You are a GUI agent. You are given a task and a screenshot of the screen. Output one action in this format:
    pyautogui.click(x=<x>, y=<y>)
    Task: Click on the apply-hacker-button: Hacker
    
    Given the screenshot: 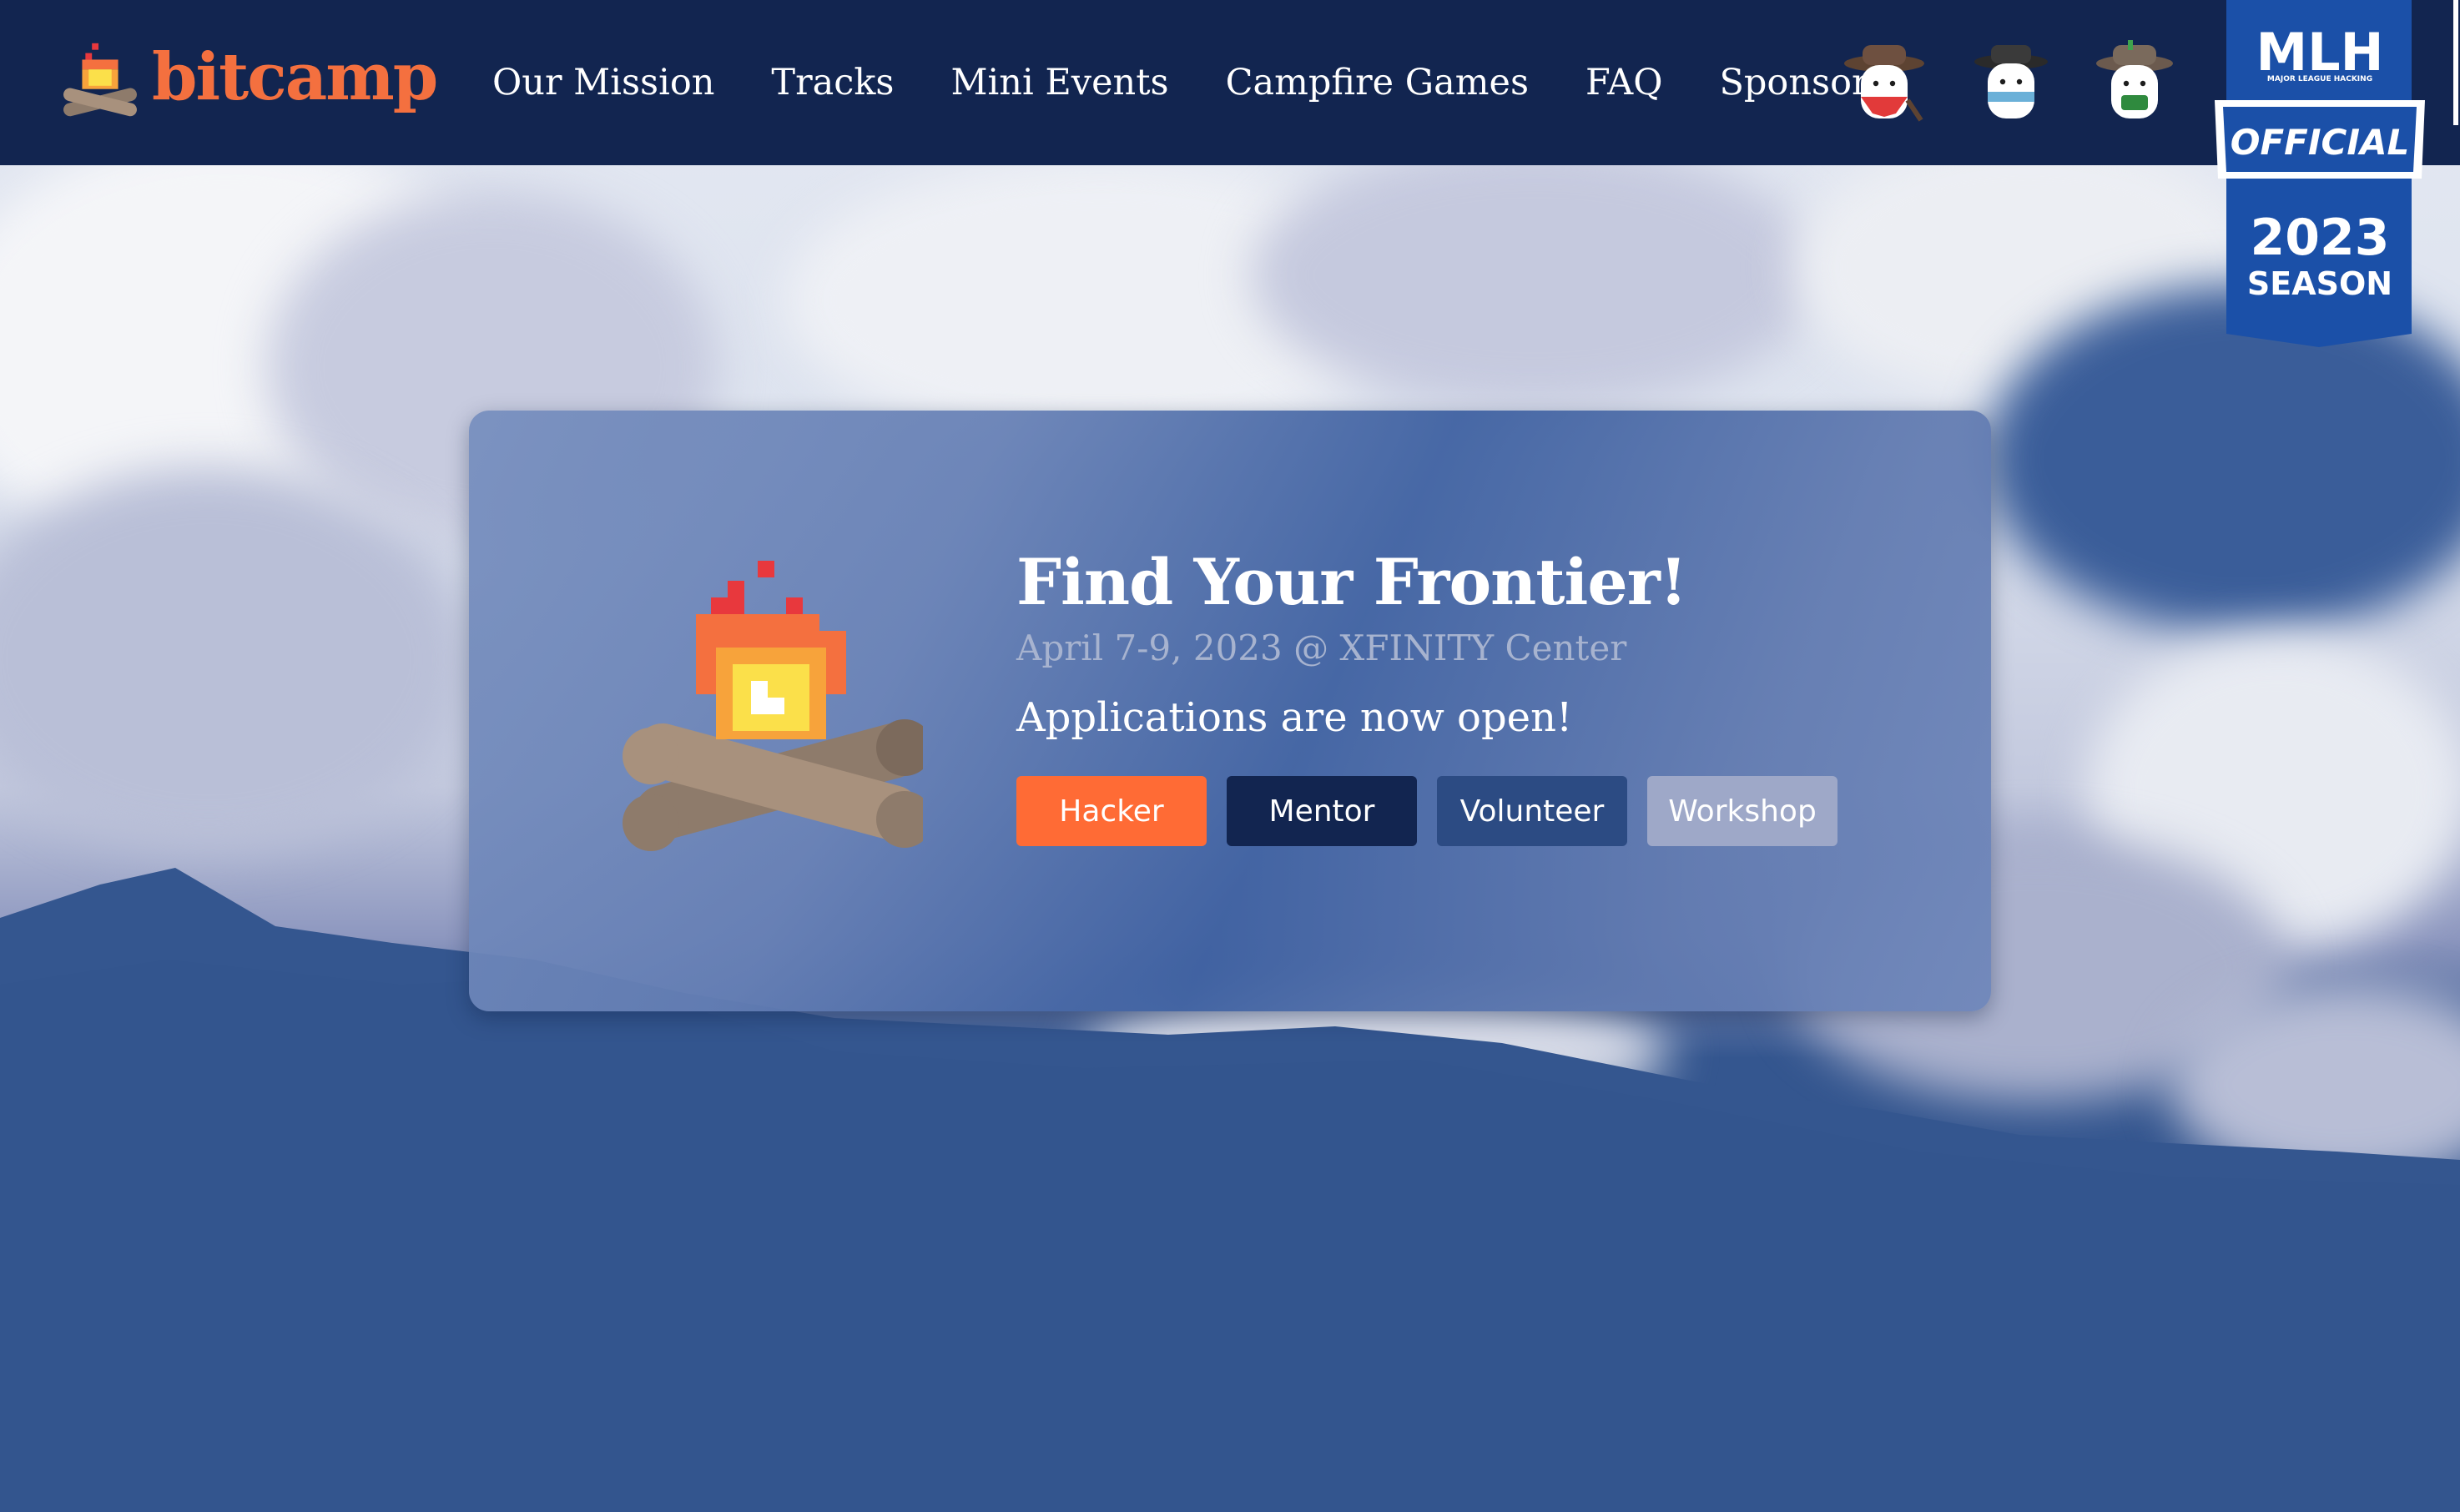 What is the action you would take?
    pyautogui.click(x=1111, y=811)
    